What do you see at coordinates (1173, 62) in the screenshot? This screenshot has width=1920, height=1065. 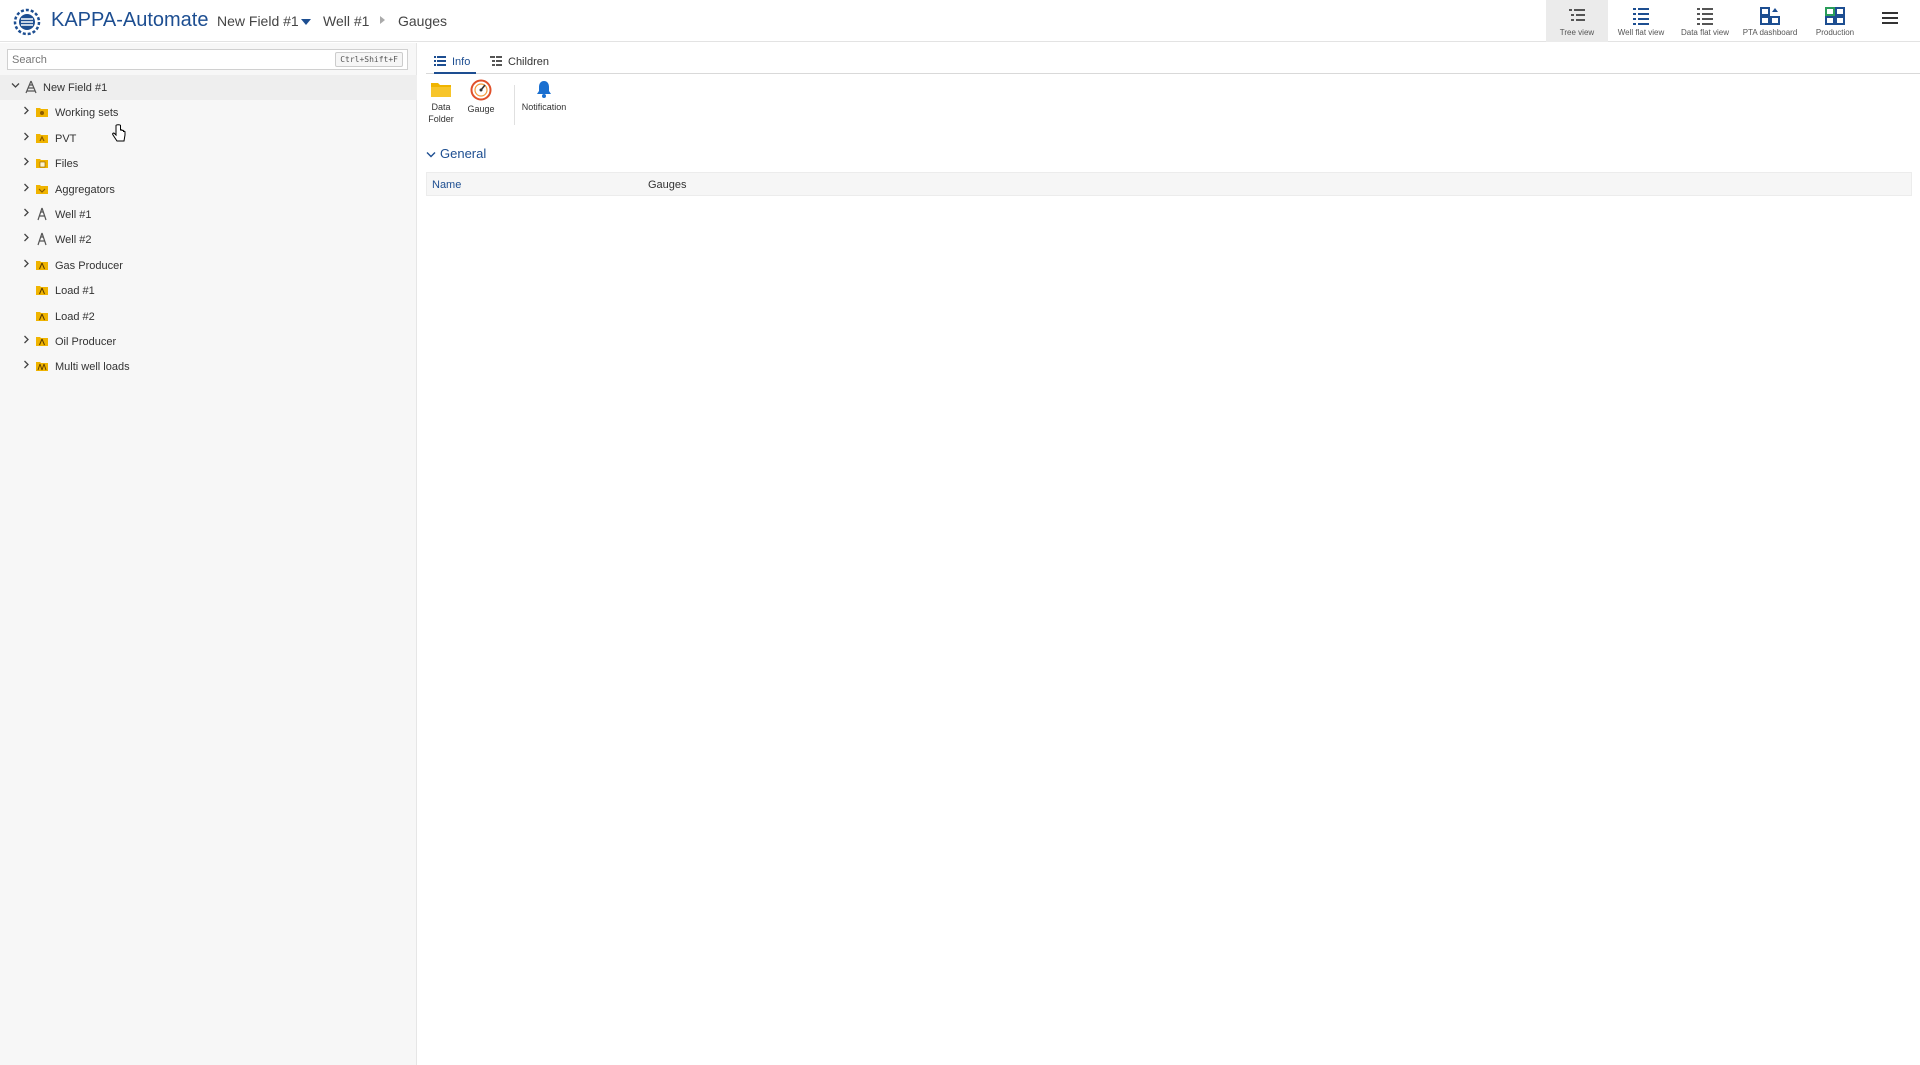 I see `tab-bar: Info Children` at bounding box center [1173, 62].